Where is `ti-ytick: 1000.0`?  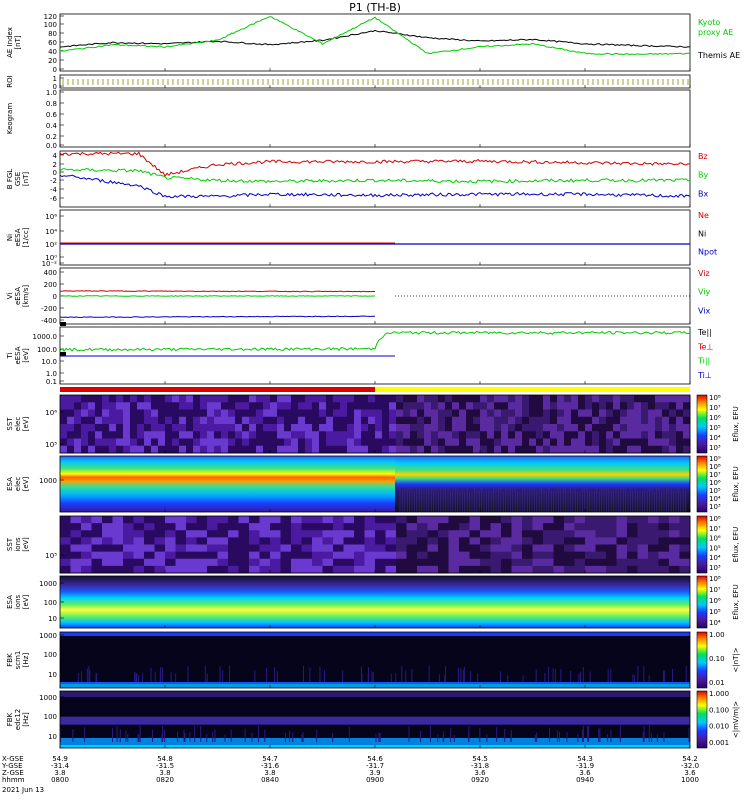
ti-ytick: 1000.0 is located at coordinates (45, 337).